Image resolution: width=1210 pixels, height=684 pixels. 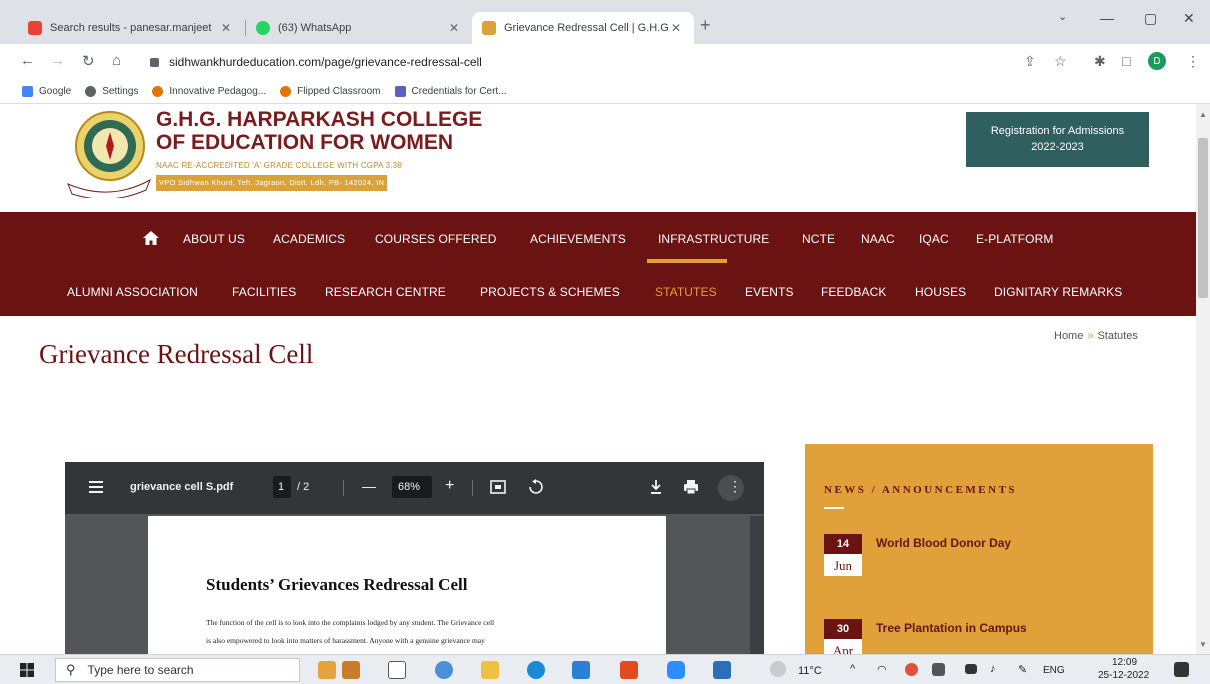 What do you see at coordinates (1203, 379) in the screenshot?
I see `page-scrollbar: ▲ ▼` at bounding box center [1203, 379].